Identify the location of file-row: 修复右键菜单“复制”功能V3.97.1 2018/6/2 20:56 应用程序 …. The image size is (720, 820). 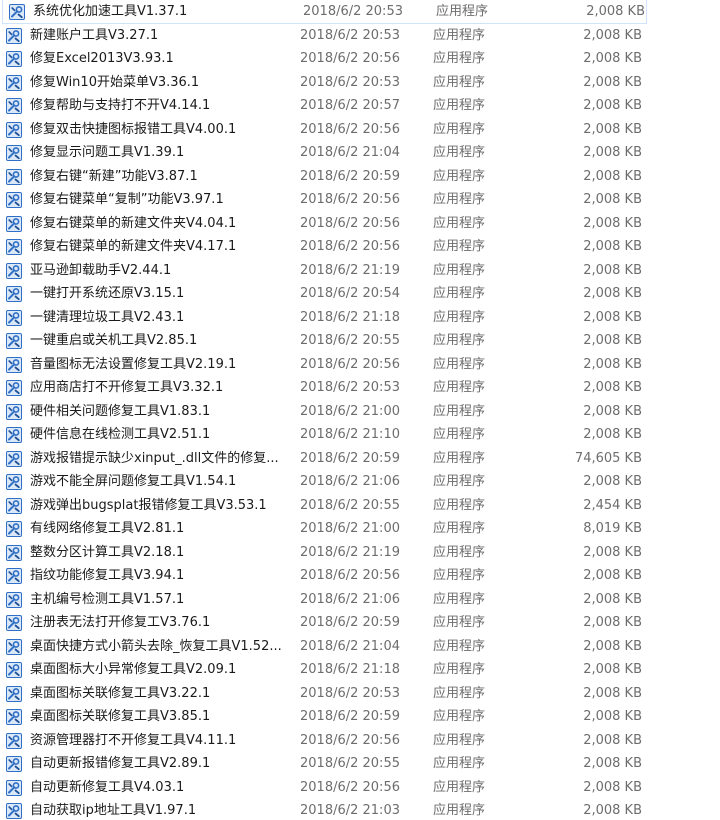
(360, 200).